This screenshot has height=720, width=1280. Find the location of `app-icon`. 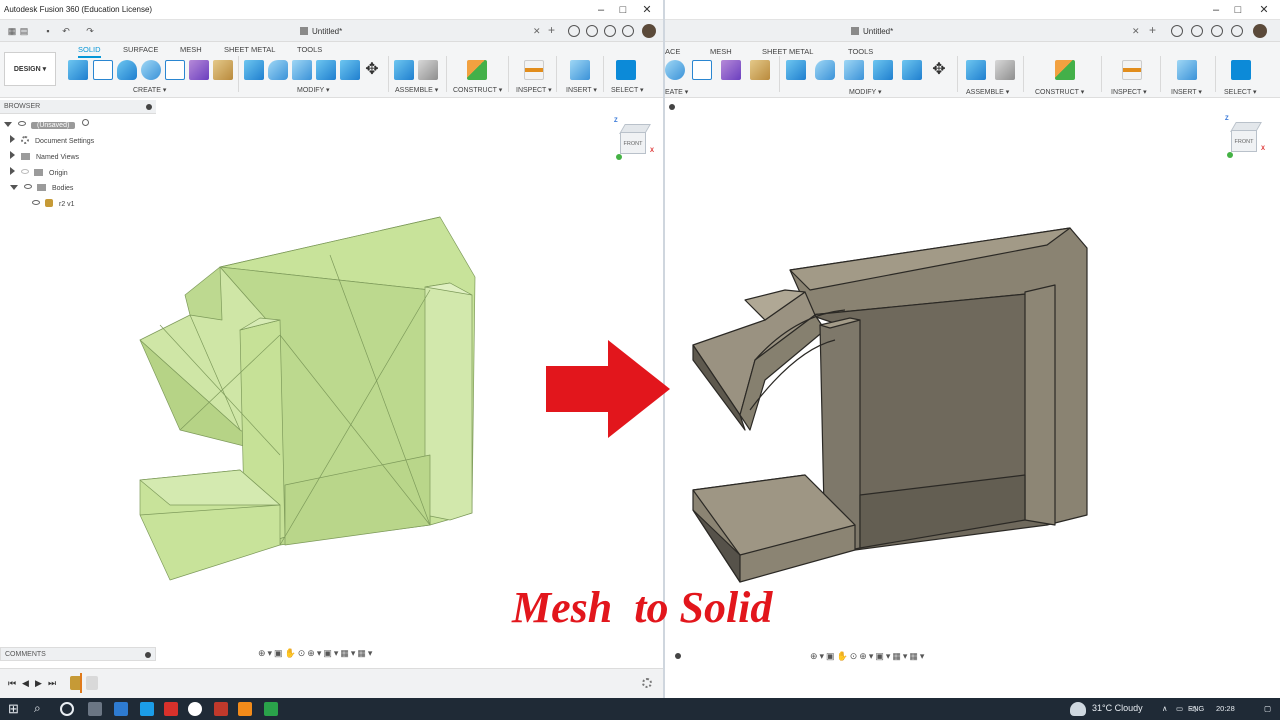

app-icon is located at coordinates (221, 709).